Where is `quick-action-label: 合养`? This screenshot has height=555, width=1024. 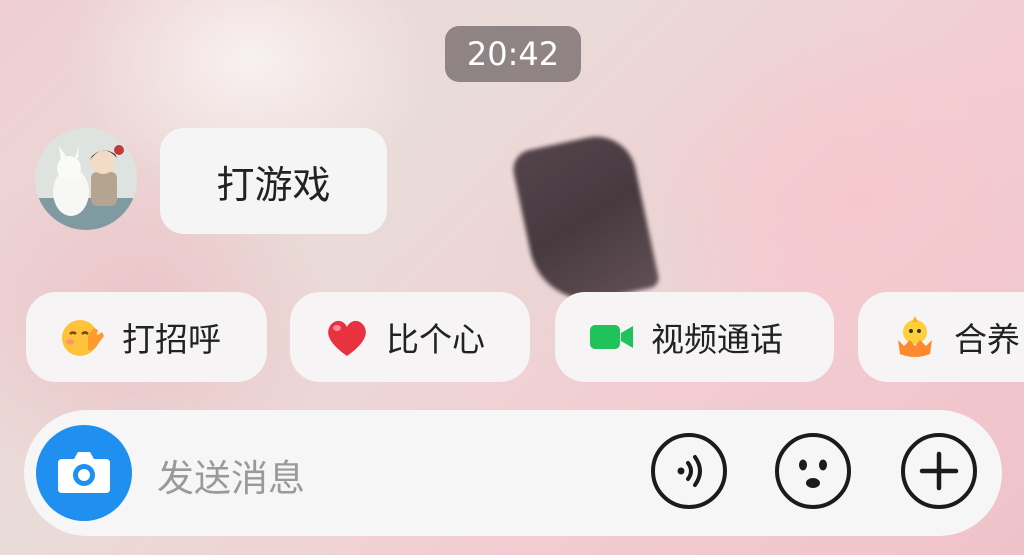 quick-action-label: 合养 is located at coordinates (987, 339).